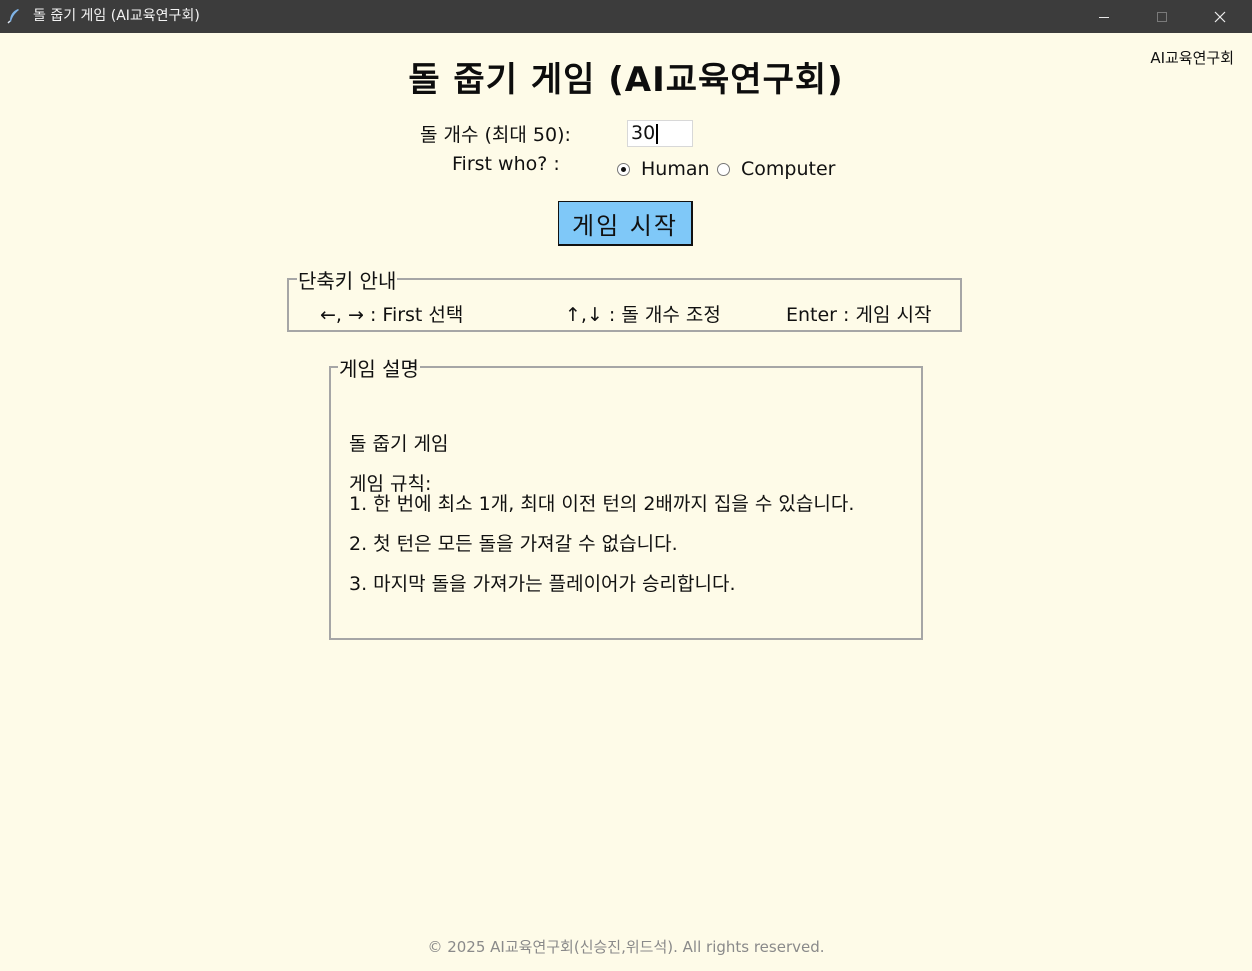 This screenshot has width=1252, height=971. I want to click on shortcut-count-adjust: ↑,↓ : 돌 개수 조정, so click(643, 315).